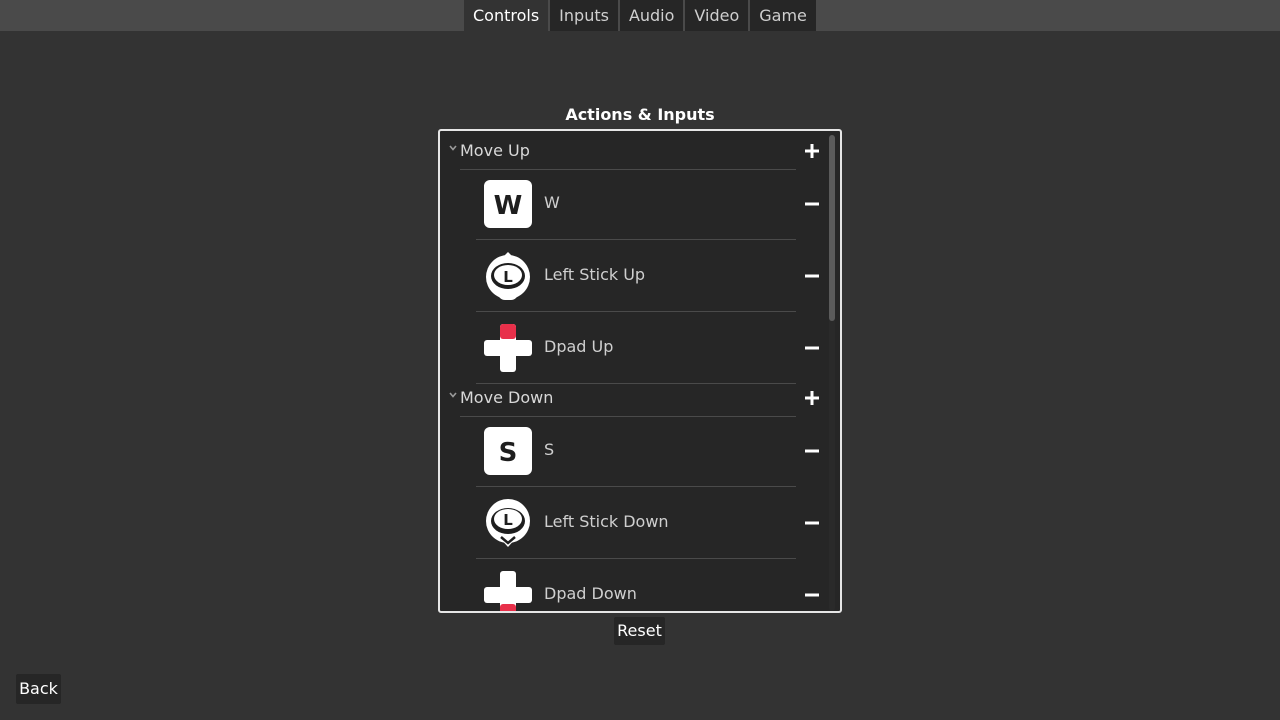  What do you see at coordinates (508, 348) in the screenshot?
I see `dpad-up-icon` at bounding box center [508, 348].